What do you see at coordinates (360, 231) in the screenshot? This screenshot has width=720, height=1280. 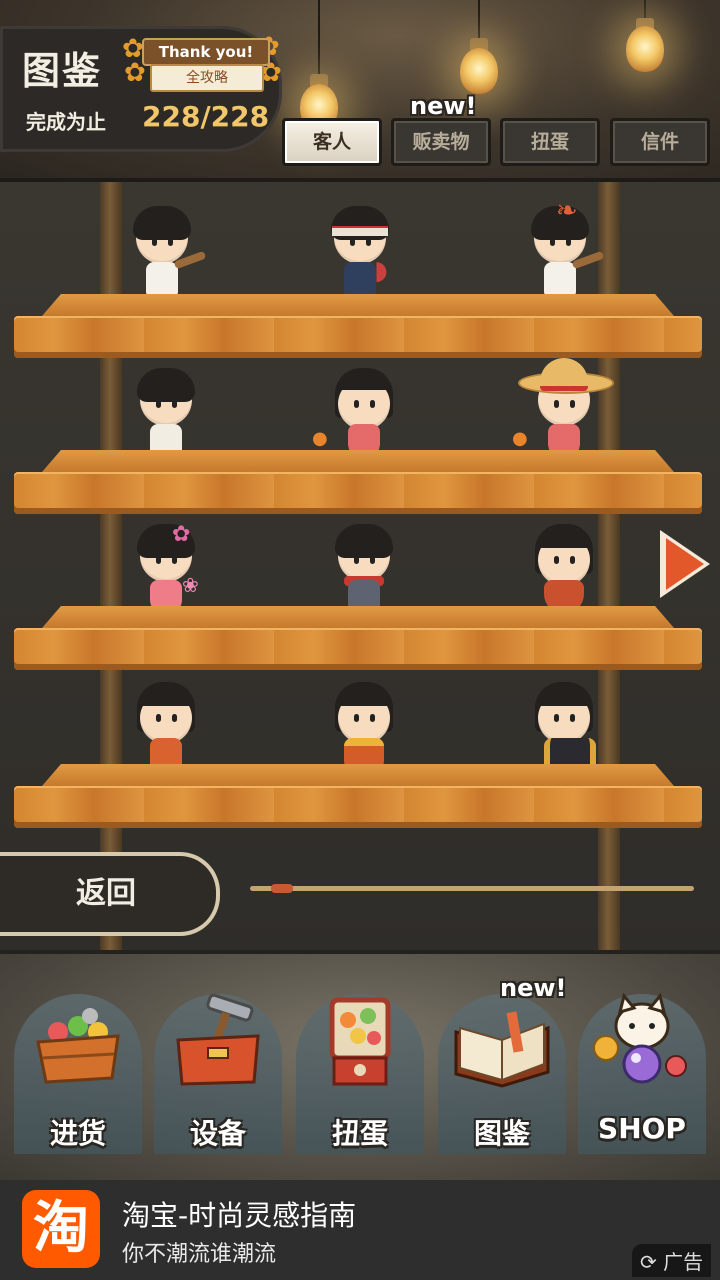 I see `headband` at bounding box center [360, 231].